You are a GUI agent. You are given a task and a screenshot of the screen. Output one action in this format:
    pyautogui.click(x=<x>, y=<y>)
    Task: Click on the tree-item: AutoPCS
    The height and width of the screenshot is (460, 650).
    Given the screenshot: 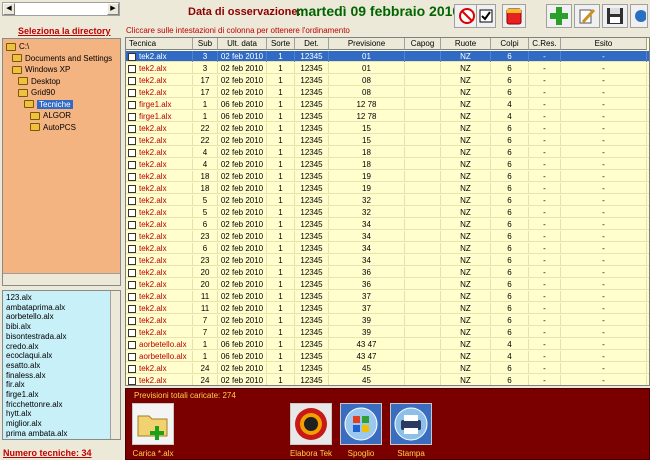 What is the action you would take?
    pyautogui.click(x=53, y=127)
    